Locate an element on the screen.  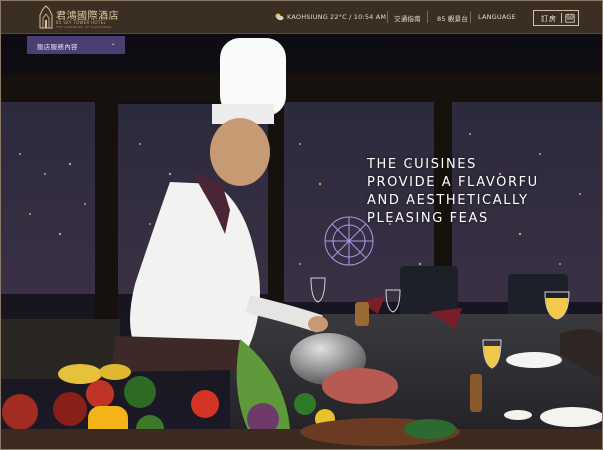
tagline-line: PLEASING FEAS is located at coordinates (428, 218).